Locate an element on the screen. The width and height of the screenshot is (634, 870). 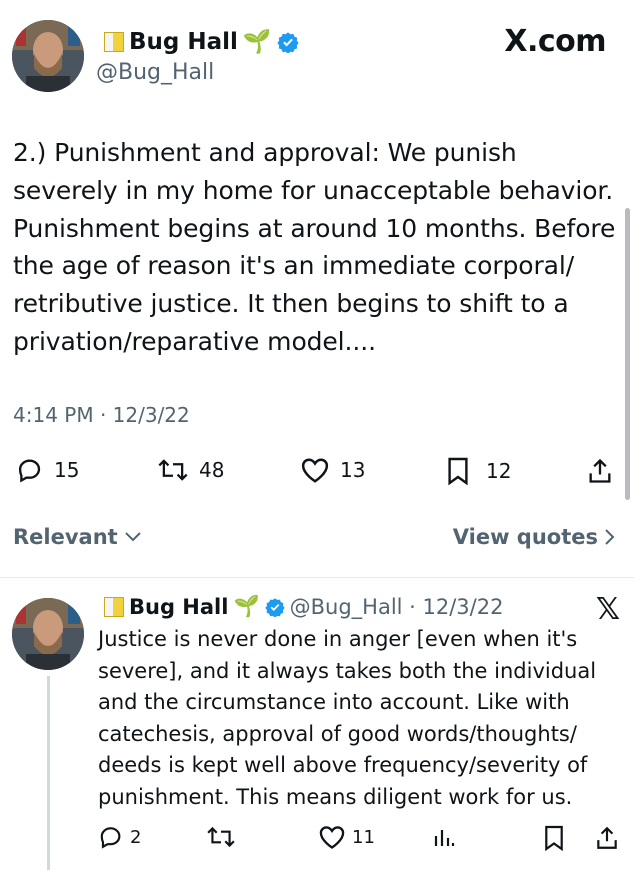
reply-handle-date: @Bug_Hall · 12/3/22 is located at coordinates (397, 607).